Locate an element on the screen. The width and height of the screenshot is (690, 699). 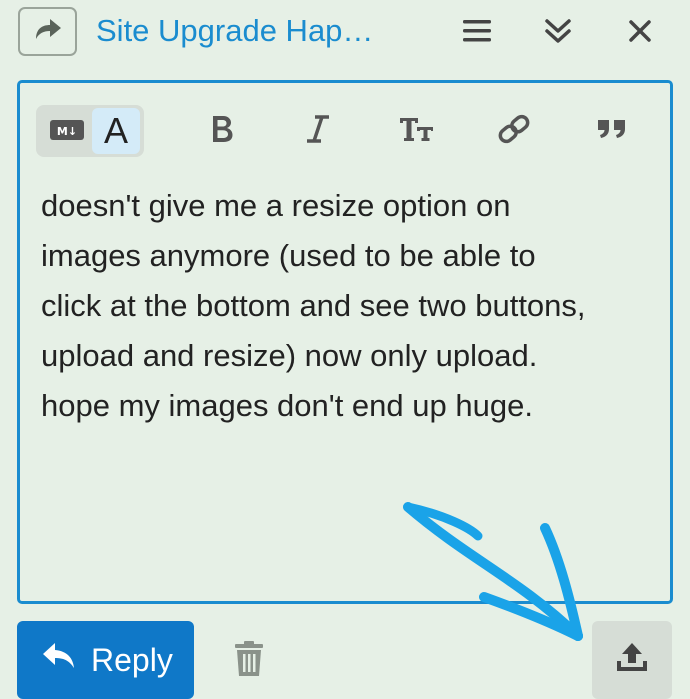
heading-button is located at coordinates (417, 131).